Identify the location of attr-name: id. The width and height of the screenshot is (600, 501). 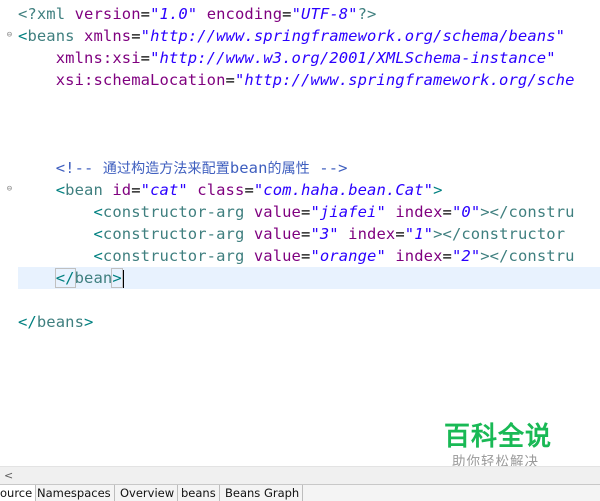
(122, 190).